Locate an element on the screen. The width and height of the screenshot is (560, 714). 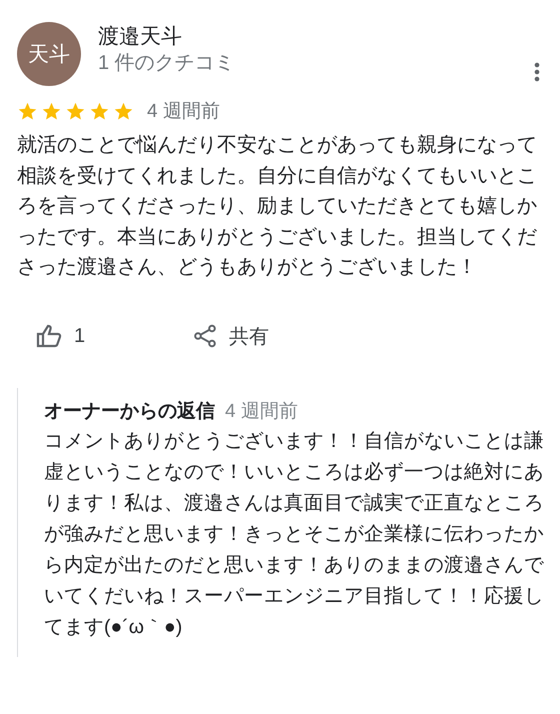
thumbs-up-icon is located at coordinates (49, 336).